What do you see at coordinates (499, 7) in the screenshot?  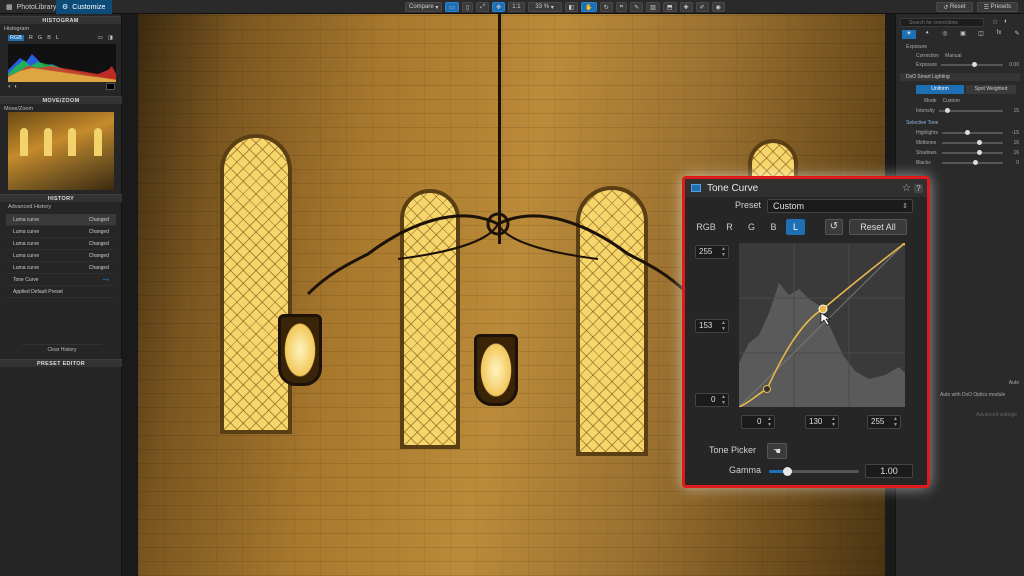 I see `move-icon: ✥` at bounding box center [499, 7].